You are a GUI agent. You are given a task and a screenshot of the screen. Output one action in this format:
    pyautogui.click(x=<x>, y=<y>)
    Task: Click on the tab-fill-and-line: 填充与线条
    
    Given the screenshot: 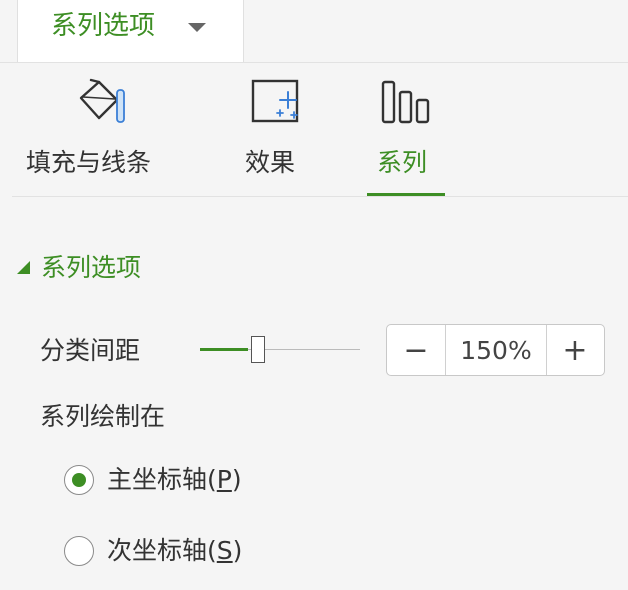 What is the action you would take?
    pyautogui.click(x=102, y=133)
    